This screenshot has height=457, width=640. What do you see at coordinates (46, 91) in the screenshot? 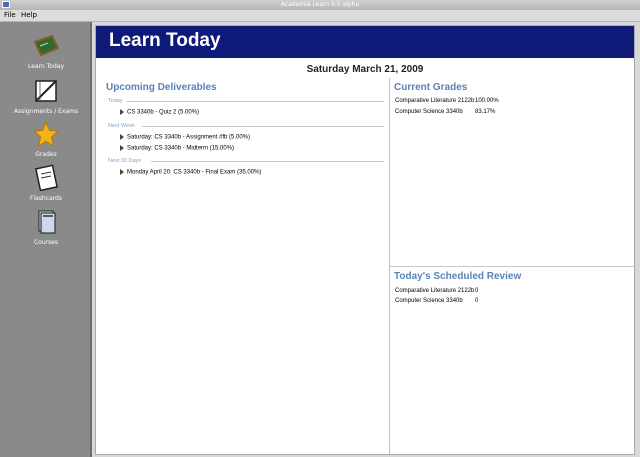
I see `pencil-ruler-icon` at bounding box center [46, 91].